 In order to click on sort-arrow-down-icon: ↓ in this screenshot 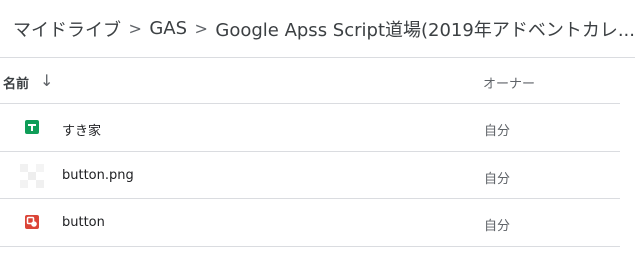, I will do `click(46, 80)`.